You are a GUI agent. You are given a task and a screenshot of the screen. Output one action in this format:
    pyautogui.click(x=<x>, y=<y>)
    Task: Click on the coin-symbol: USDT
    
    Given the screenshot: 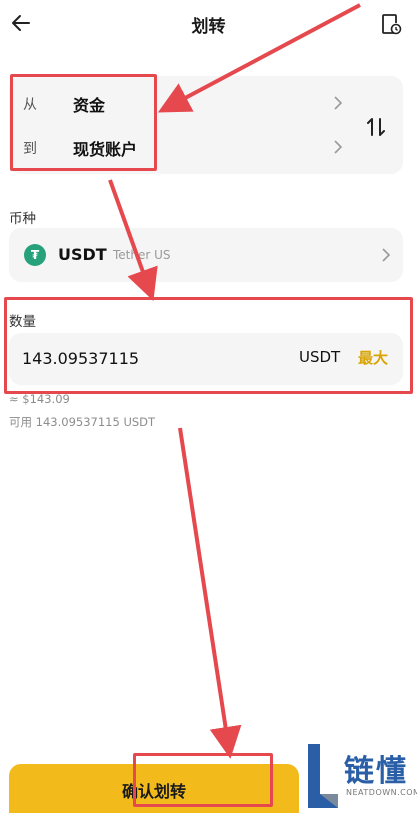 What is the action you would take?
    pyautogui.click(x=82, y=254)
    